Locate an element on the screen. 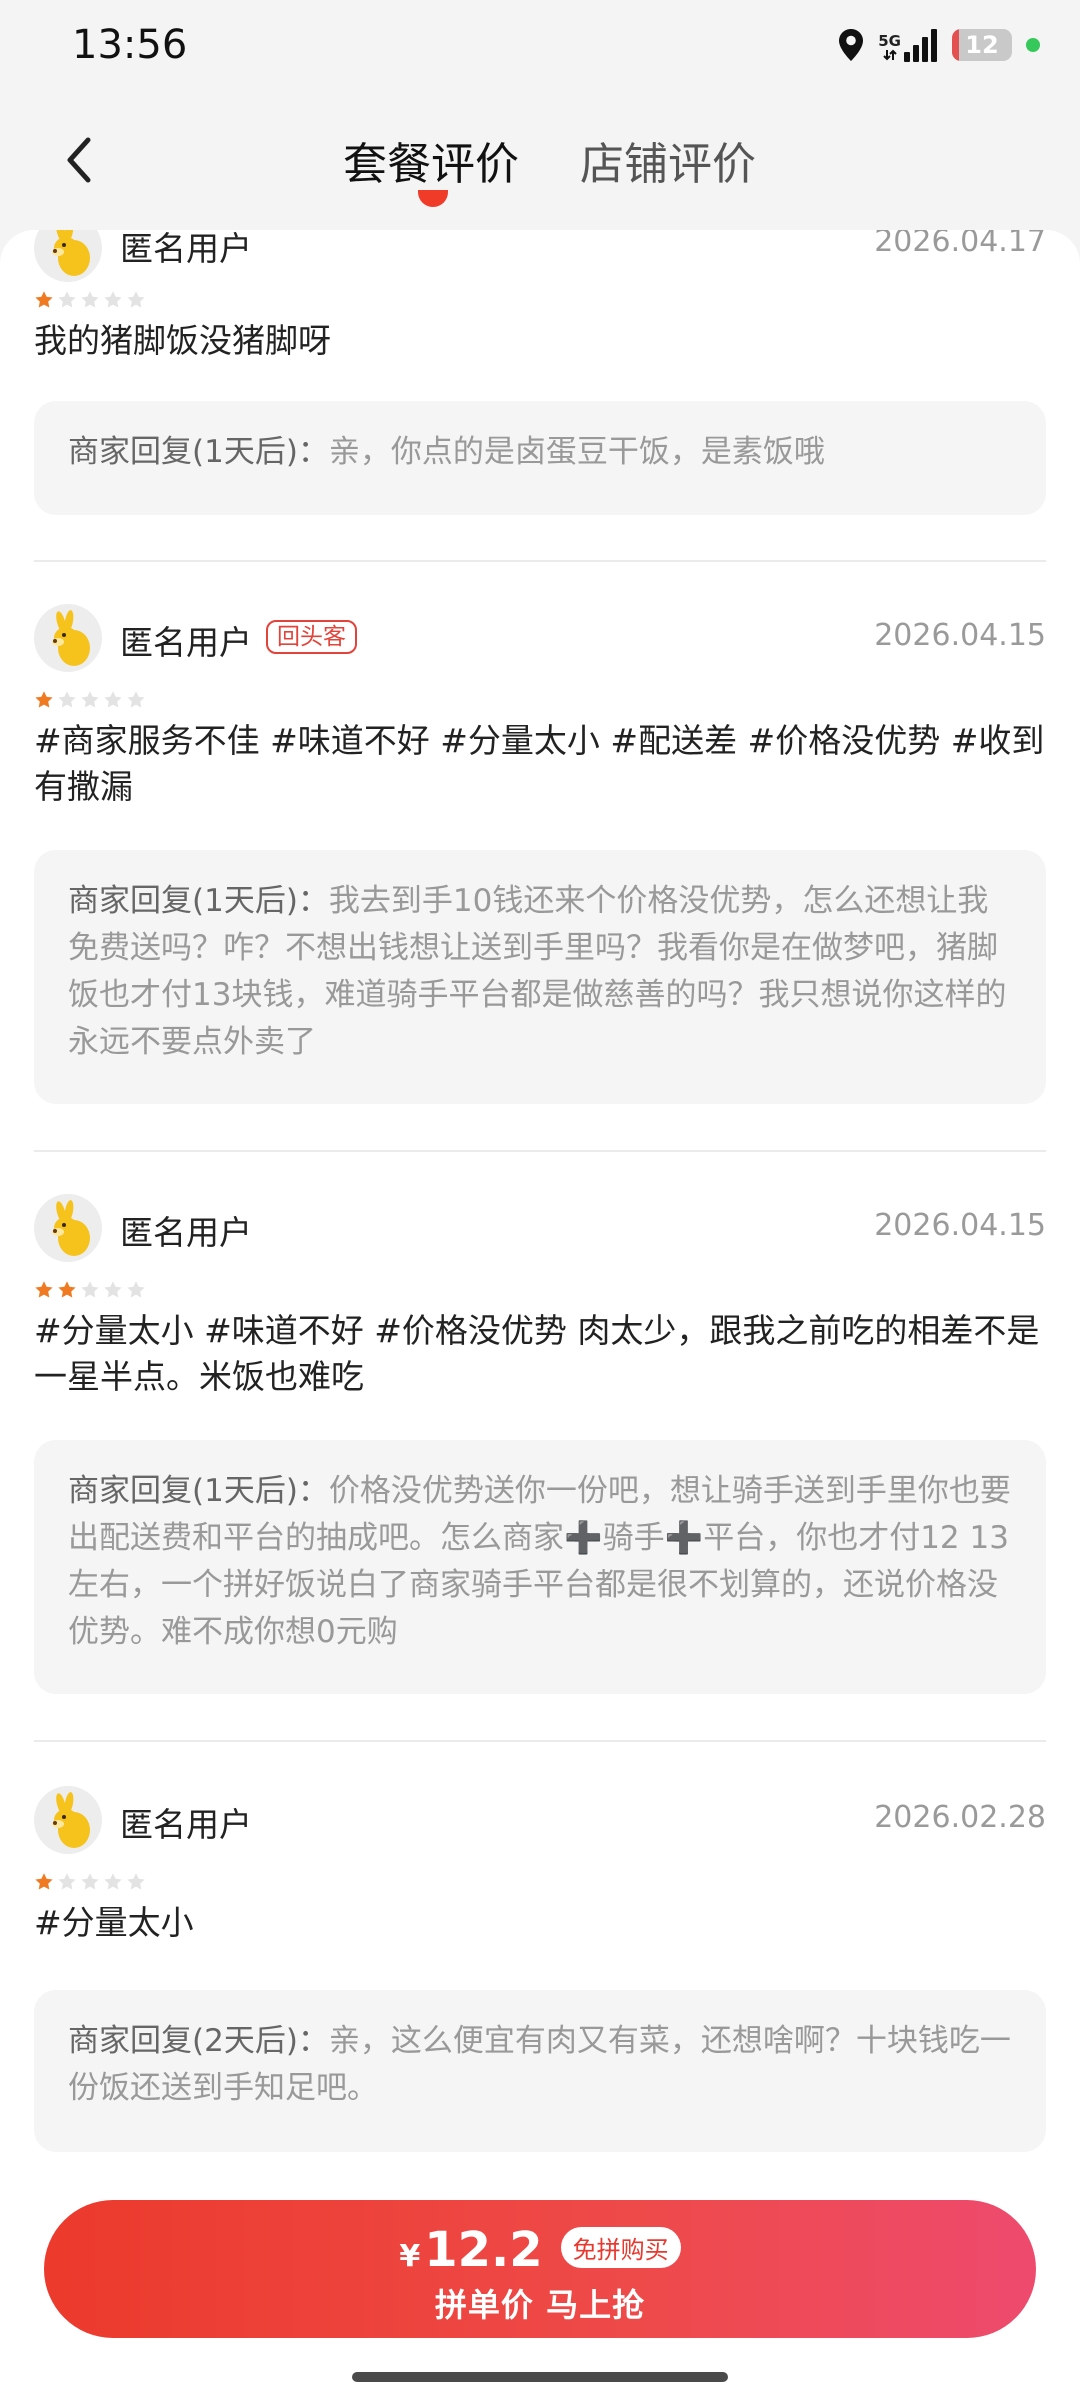 This screenshot has height=2400, width=1080. review-text: 我的猪脚饭没猪脚呀 is located at coordinates (182, 340).